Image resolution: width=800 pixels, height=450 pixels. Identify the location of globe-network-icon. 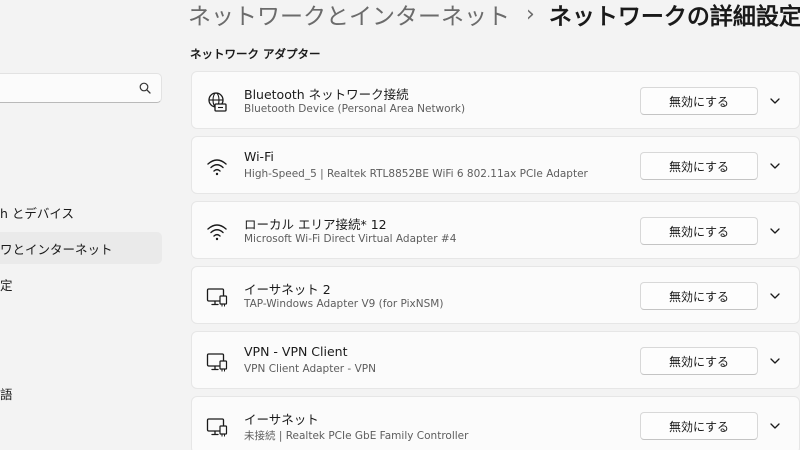
(217, 102).